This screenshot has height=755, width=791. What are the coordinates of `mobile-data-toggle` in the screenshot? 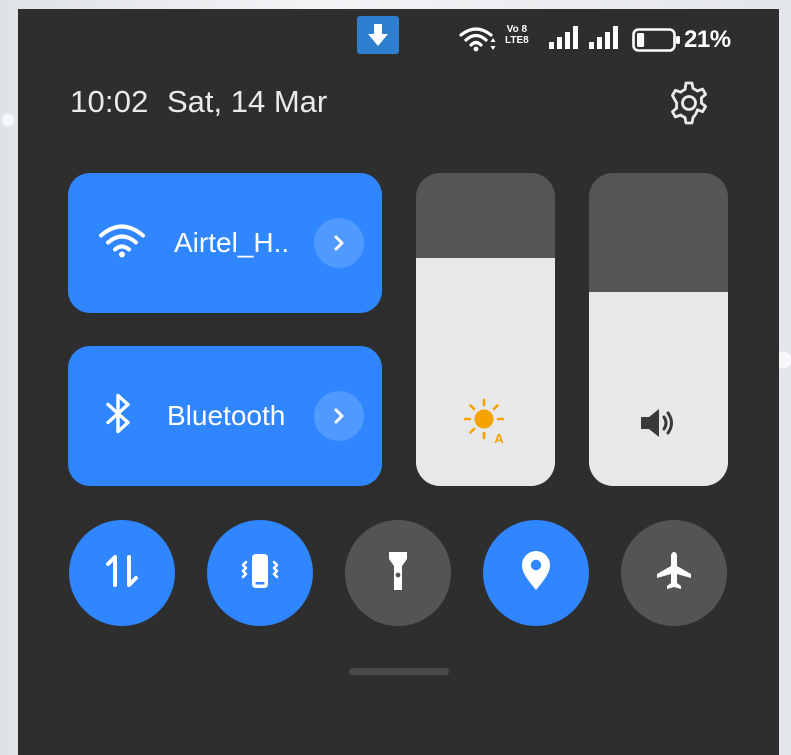 It's located at (122, 573).